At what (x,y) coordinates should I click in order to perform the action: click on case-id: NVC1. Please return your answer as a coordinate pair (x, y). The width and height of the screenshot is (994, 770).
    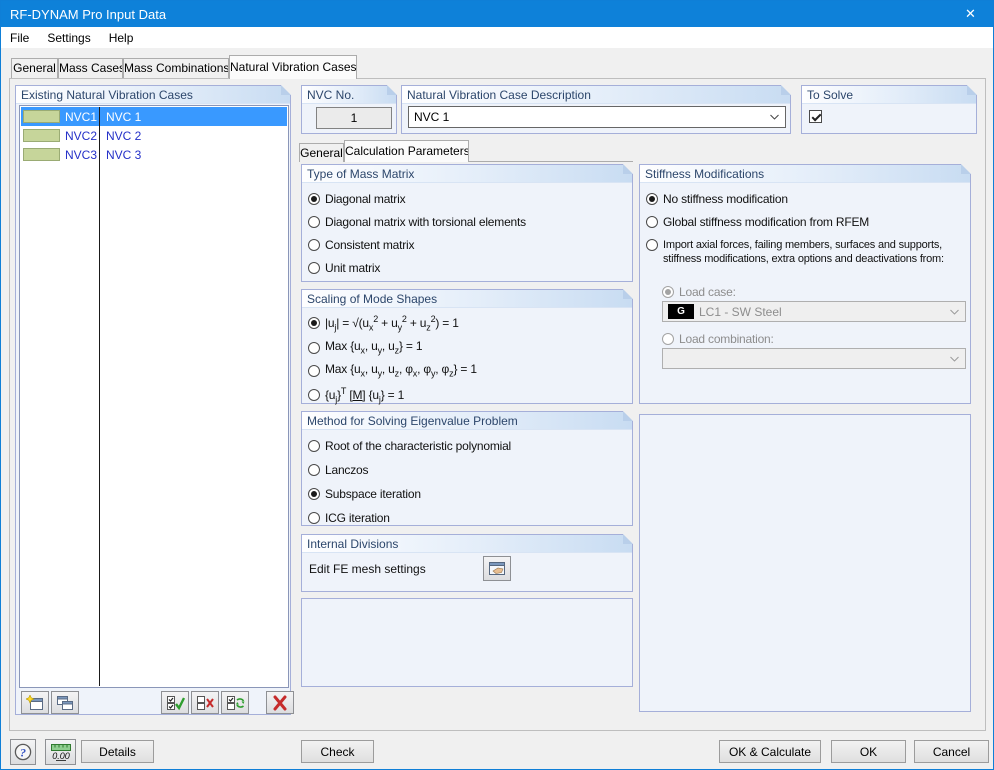
    Looking at the image, I should click on (81, 117).